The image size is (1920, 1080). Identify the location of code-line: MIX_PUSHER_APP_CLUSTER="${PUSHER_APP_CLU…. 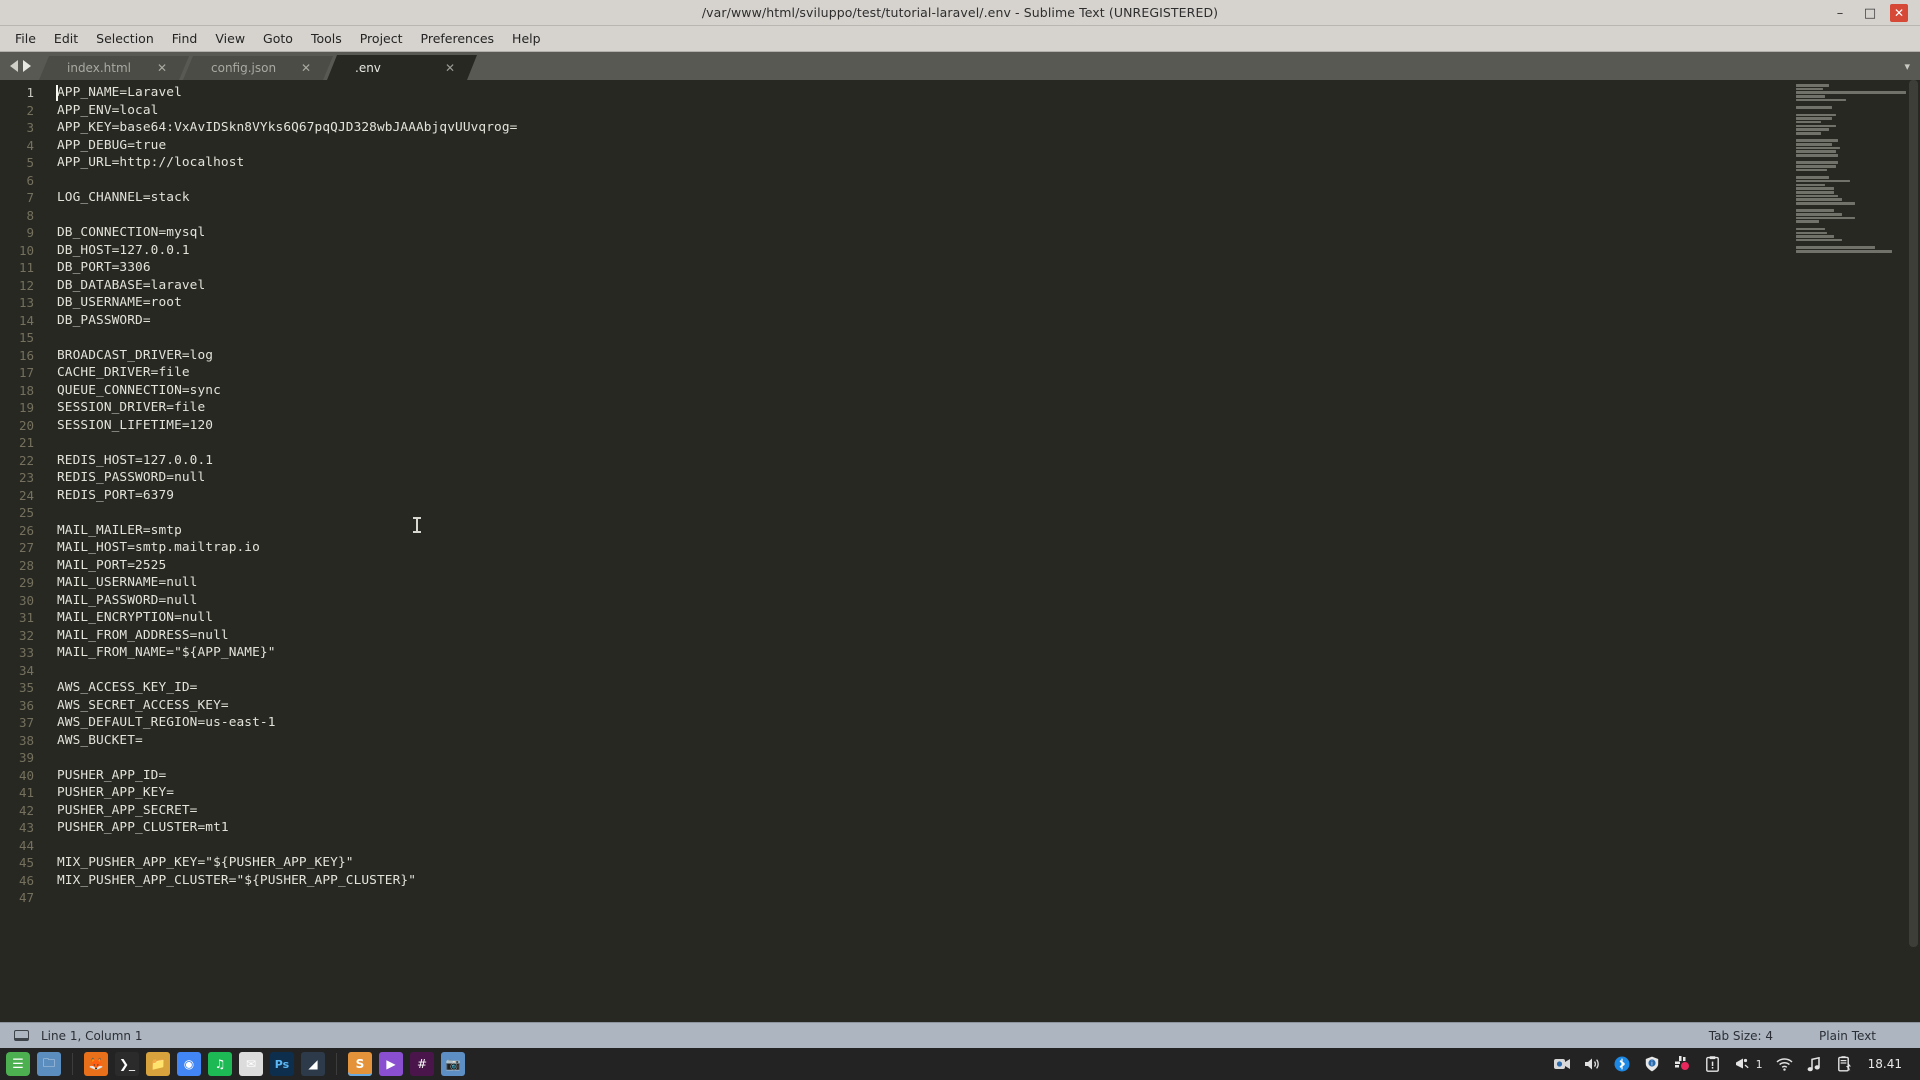
(988, 881).